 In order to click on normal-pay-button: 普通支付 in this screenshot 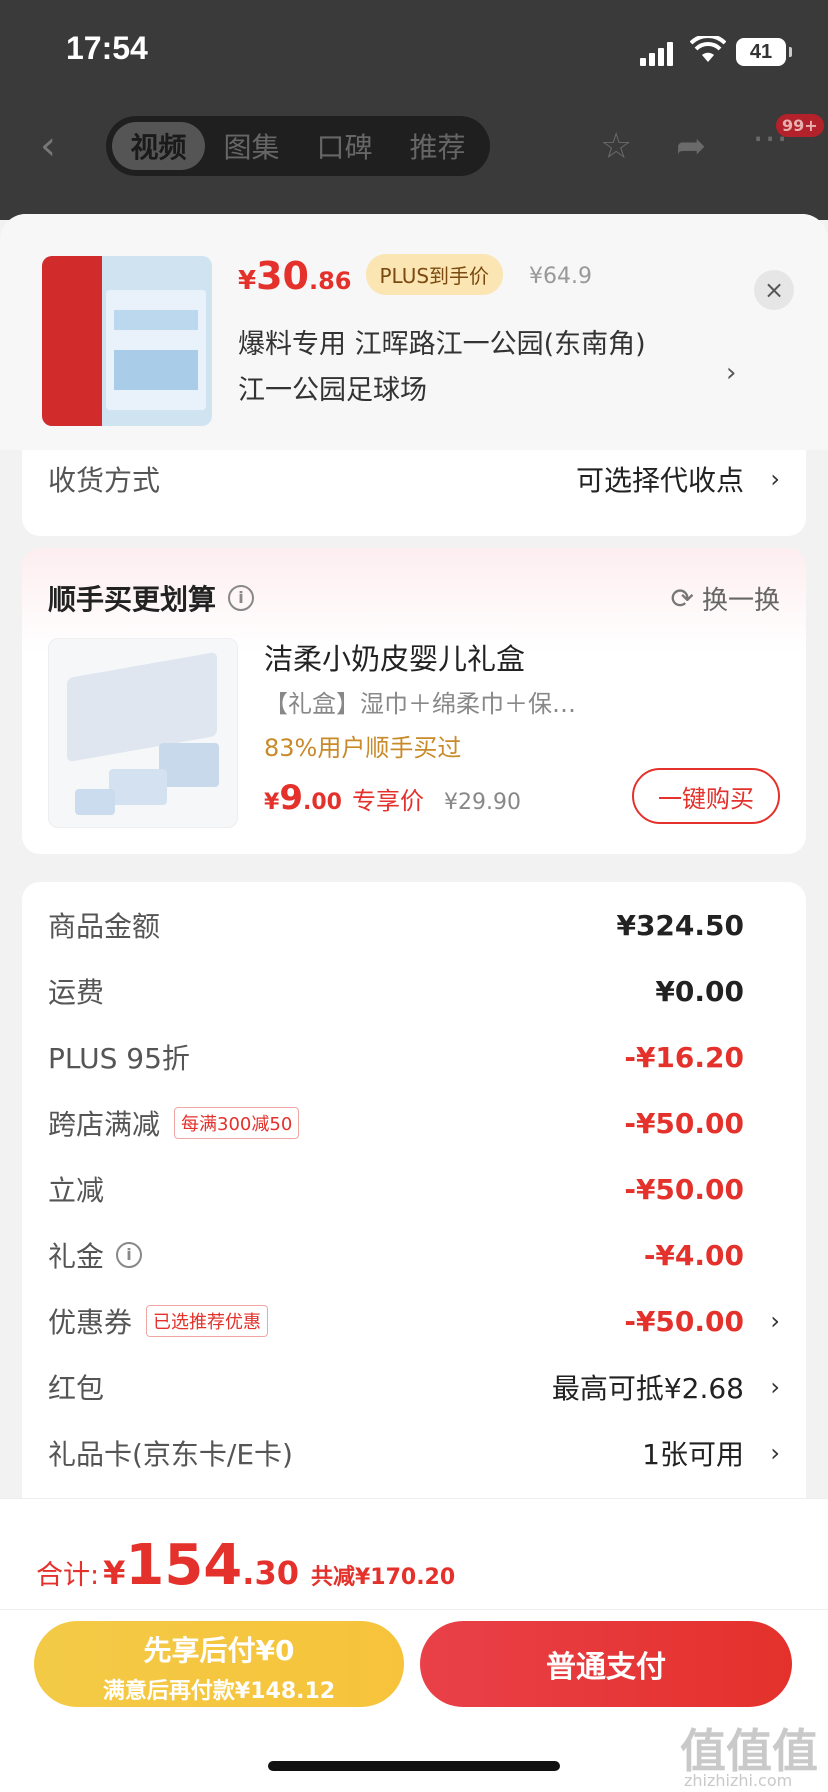, I will do `click(606, 1664)`.